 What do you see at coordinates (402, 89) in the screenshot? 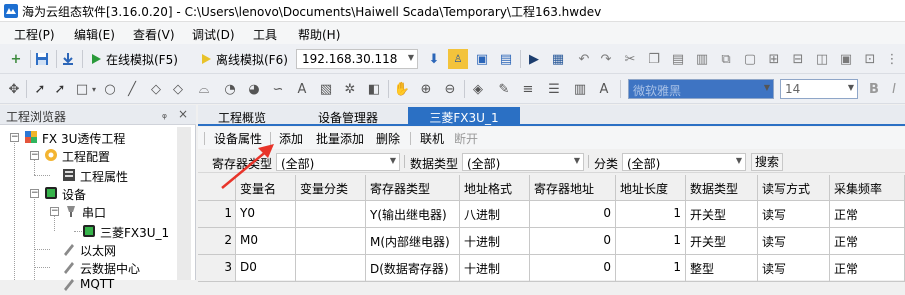
I see `pan-hand-icon: ✋` at bounding box center [402, 89].